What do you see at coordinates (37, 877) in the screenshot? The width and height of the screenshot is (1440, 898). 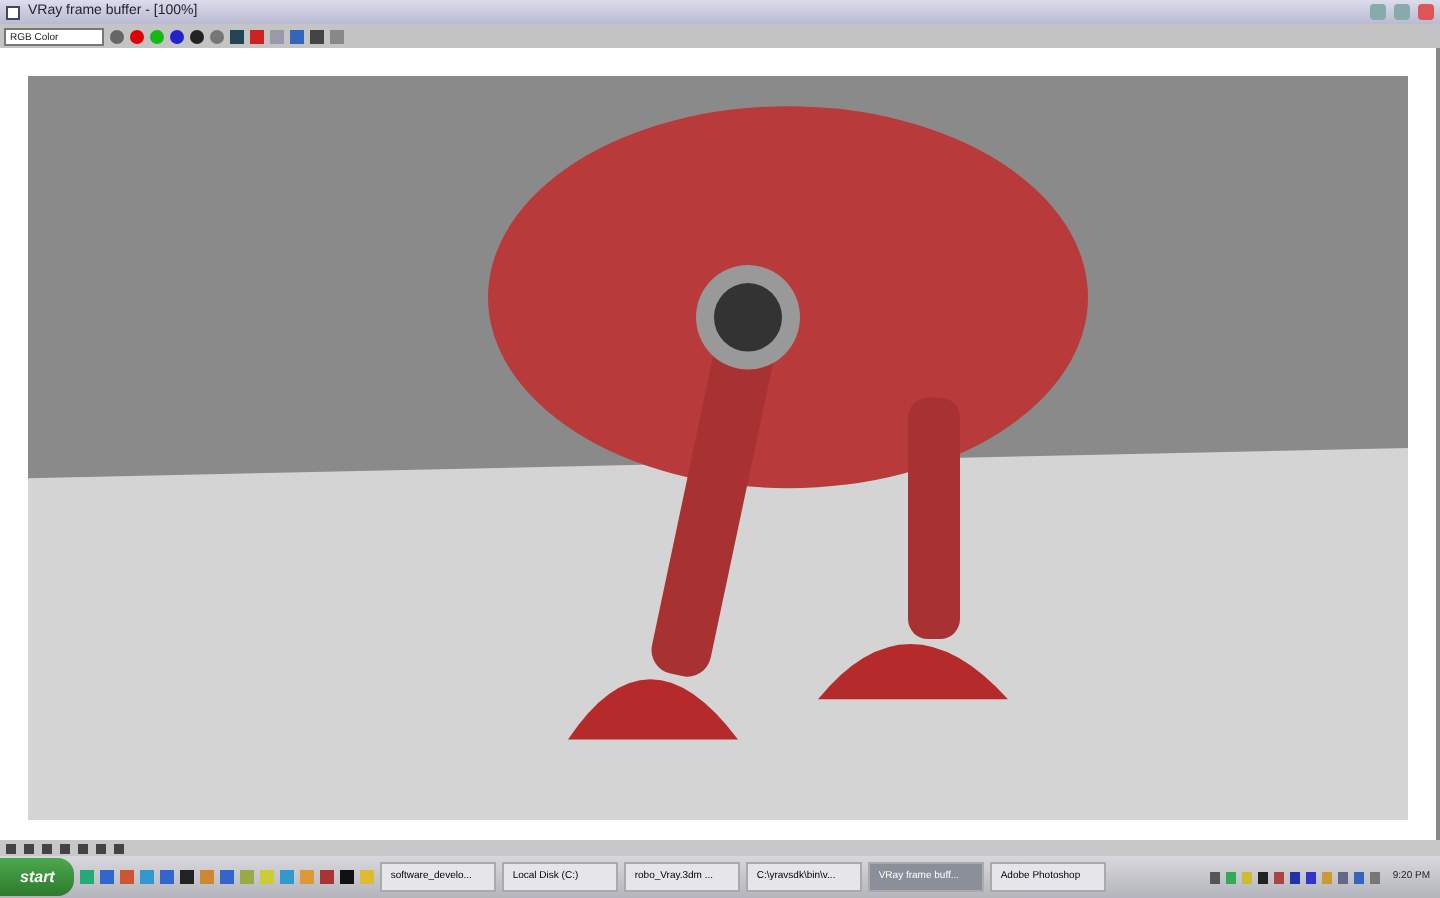 I see `start-button: start` at bounding box center [37, 877].